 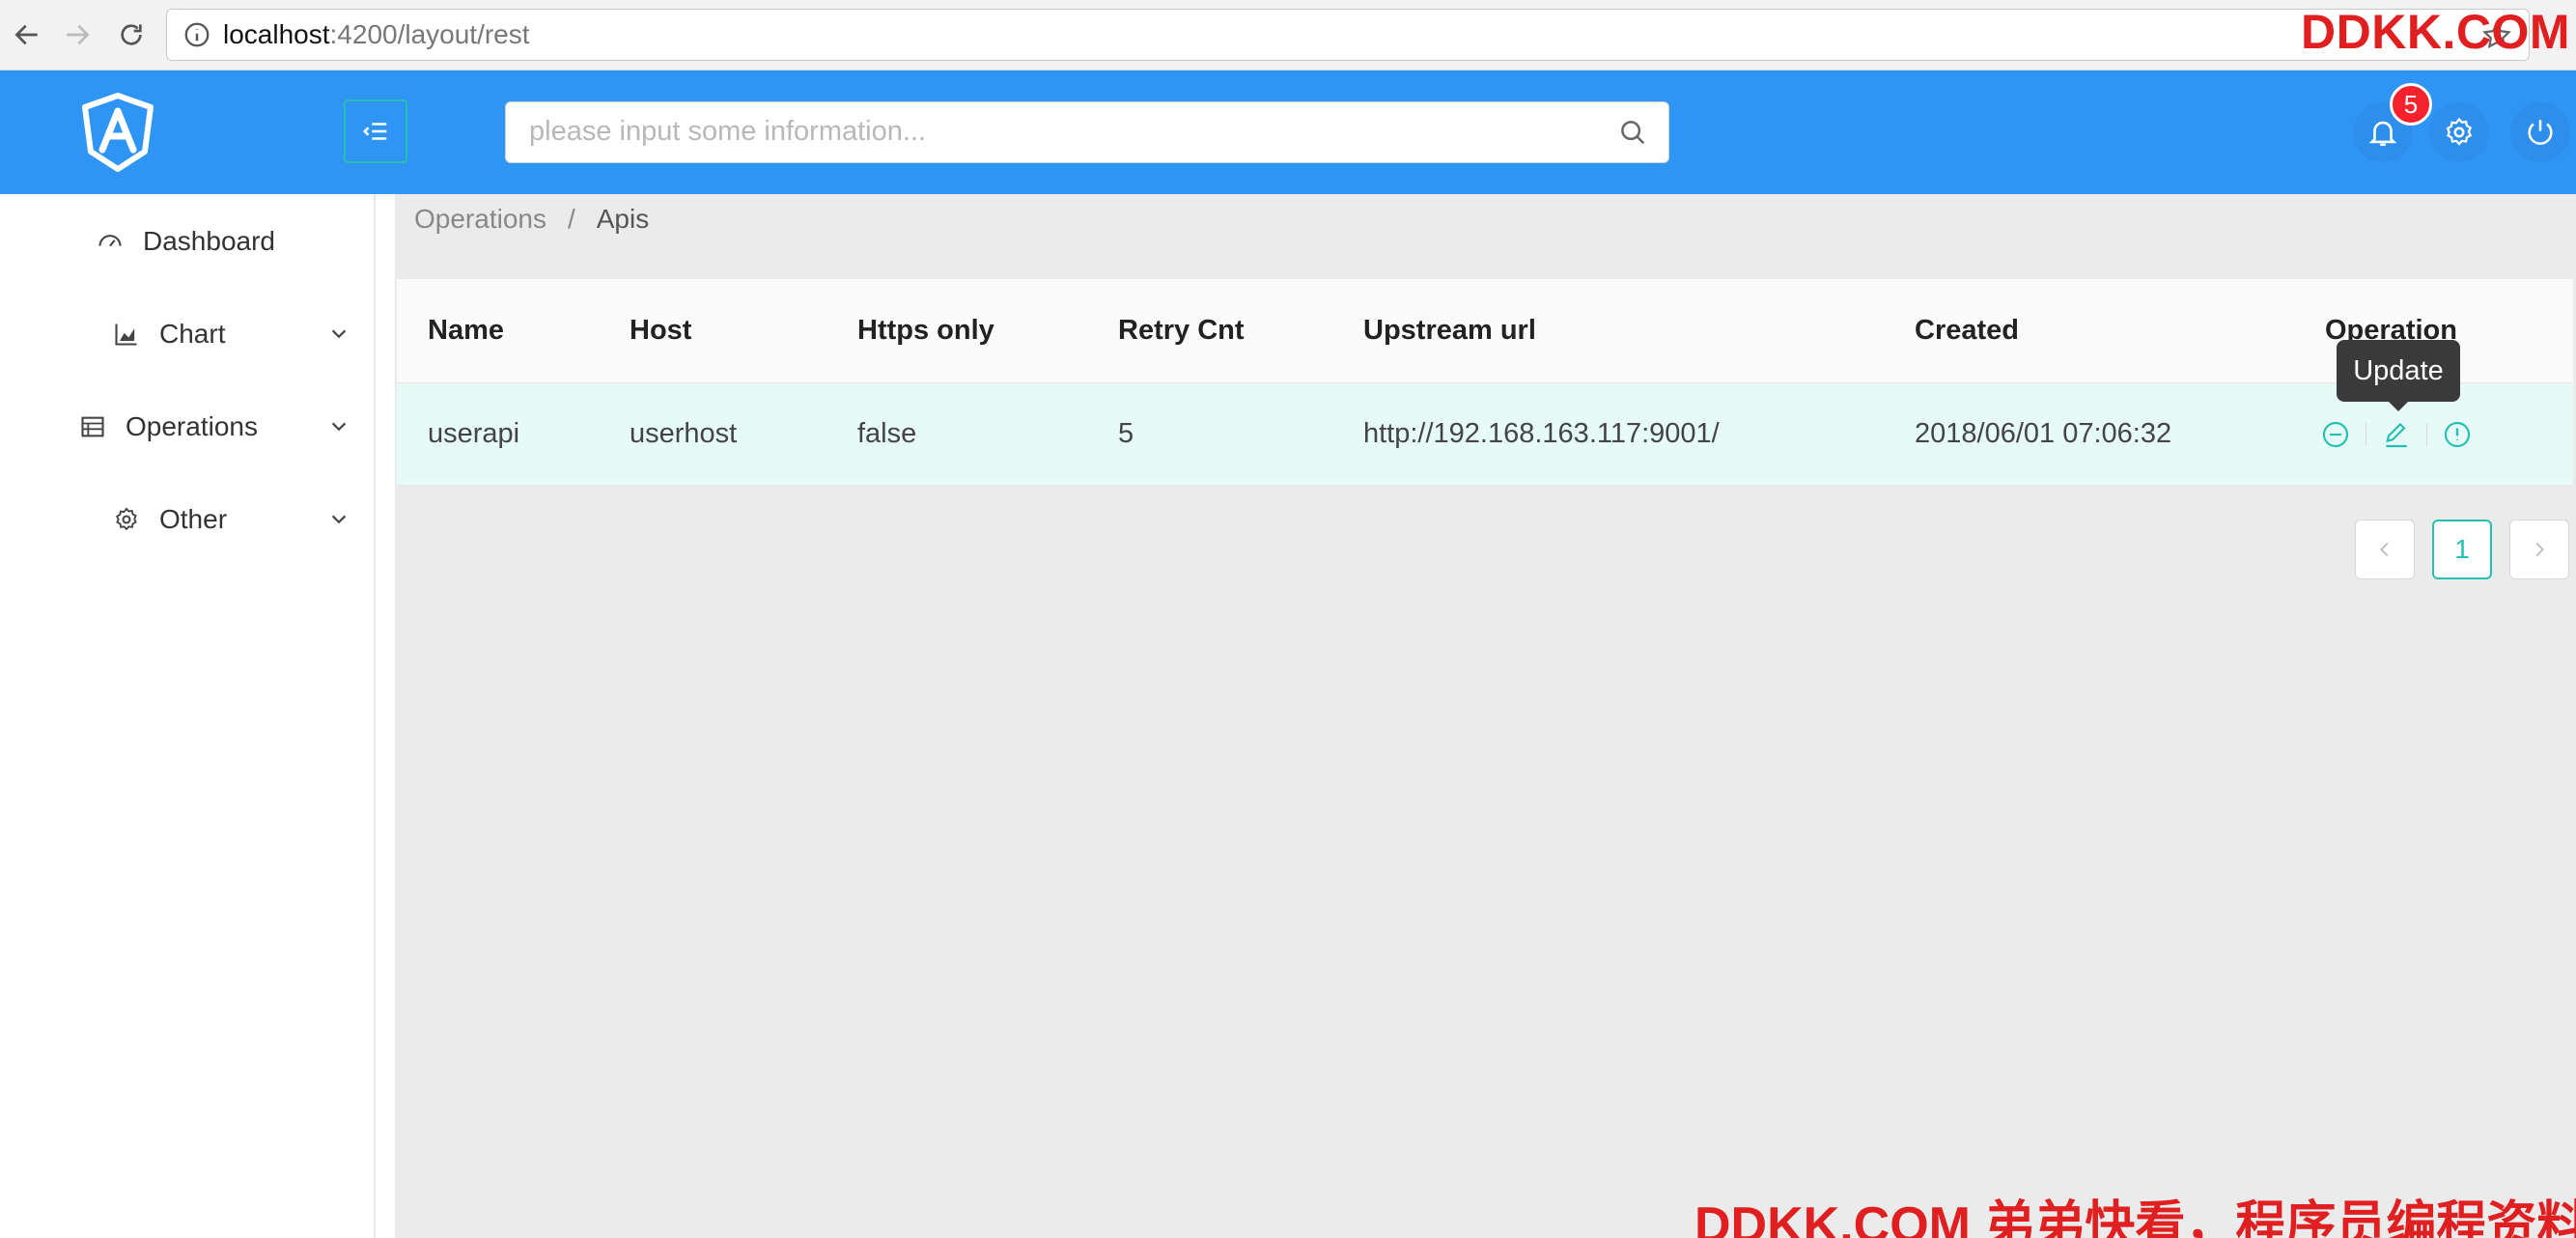 I want to click on arrow-right-icon, so click(x=78, y=34).